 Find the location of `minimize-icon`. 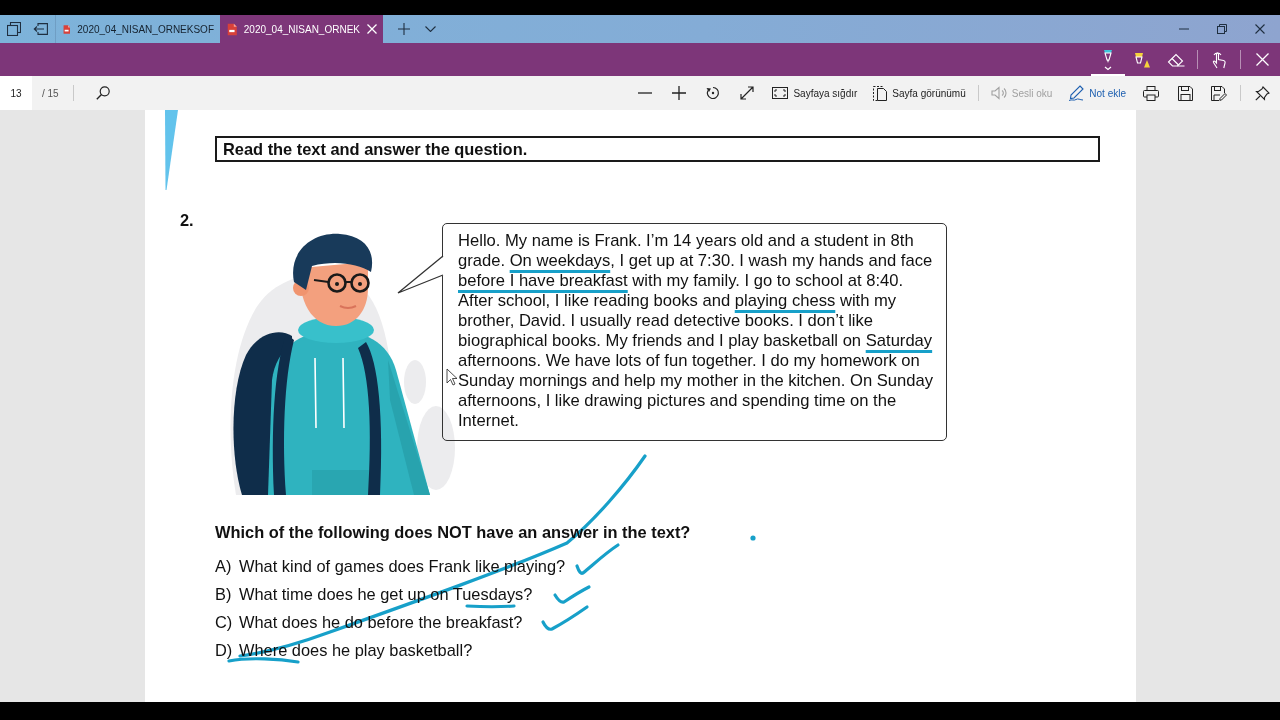

minimize-icon is located at coordinates (1184, 29).